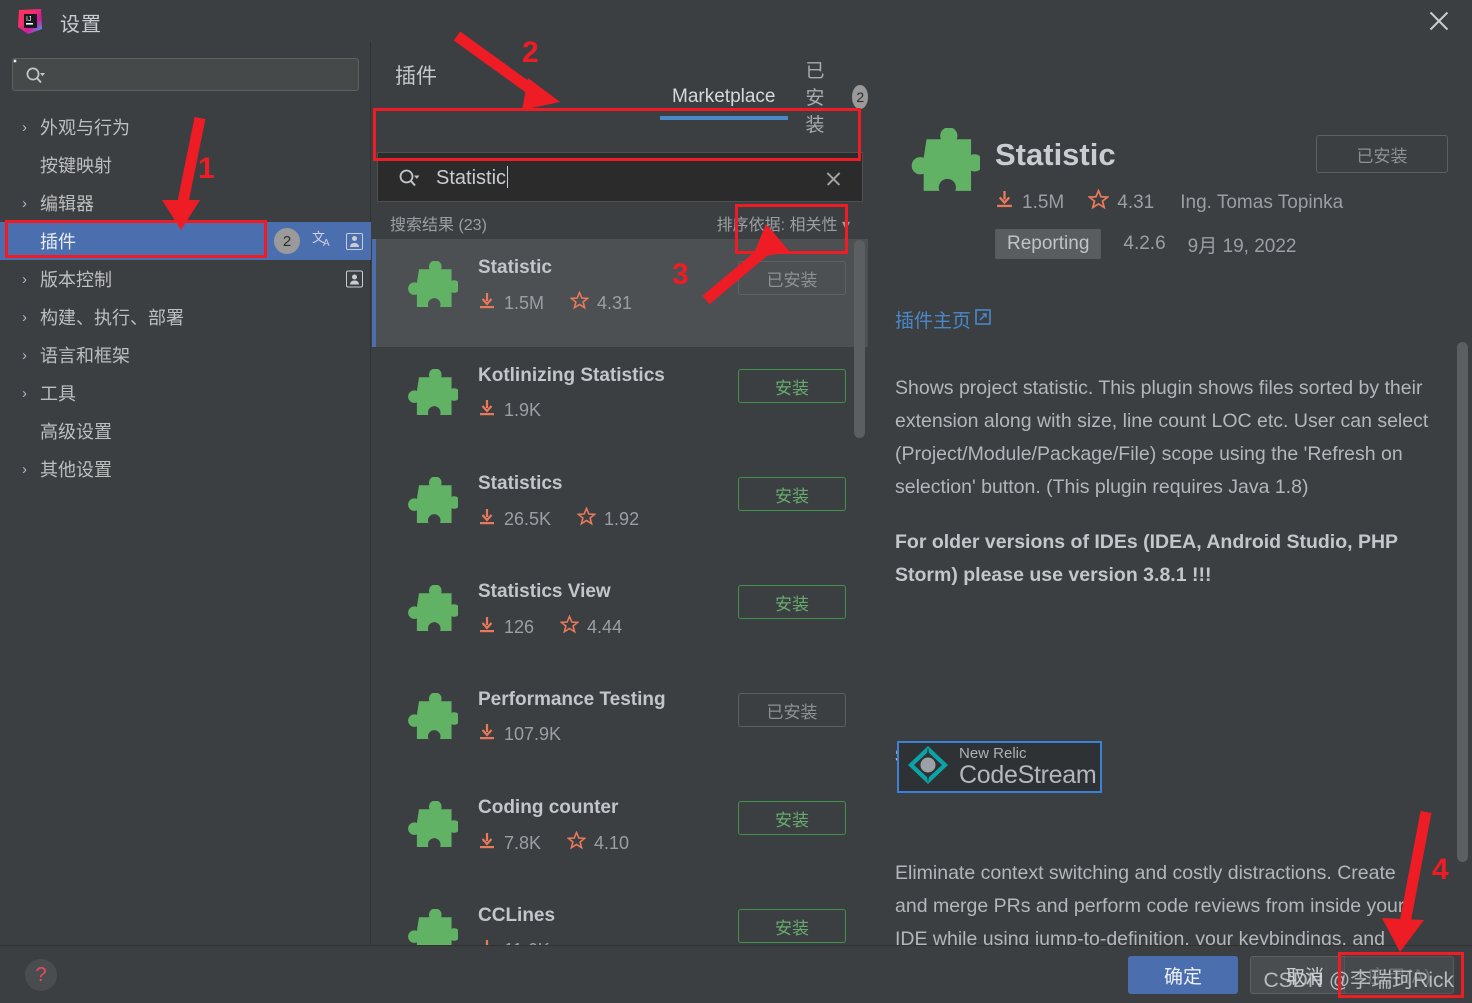  I want to click on sidebar-item-version-control: › 版本控制, so click(185, 279).